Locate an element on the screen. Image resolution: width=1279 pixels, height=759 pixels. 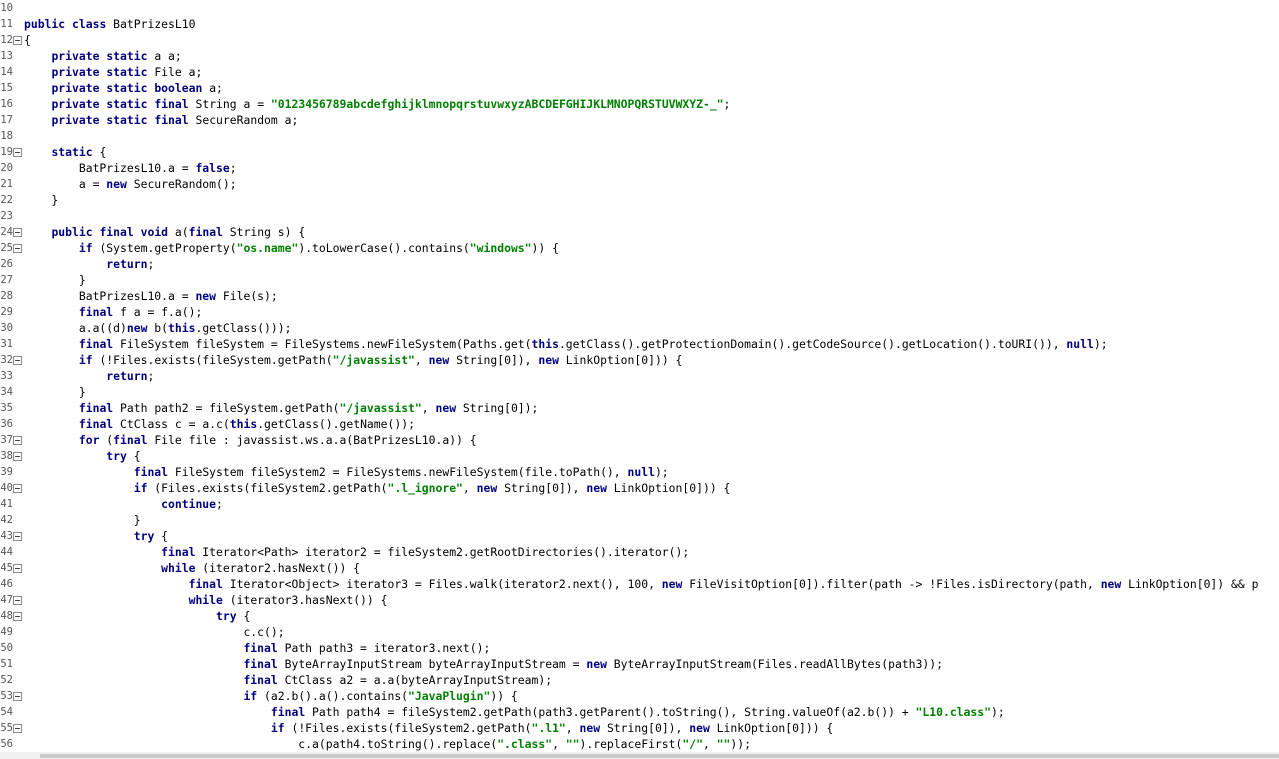
line-number: 56 is located at coordinates (6, 744).